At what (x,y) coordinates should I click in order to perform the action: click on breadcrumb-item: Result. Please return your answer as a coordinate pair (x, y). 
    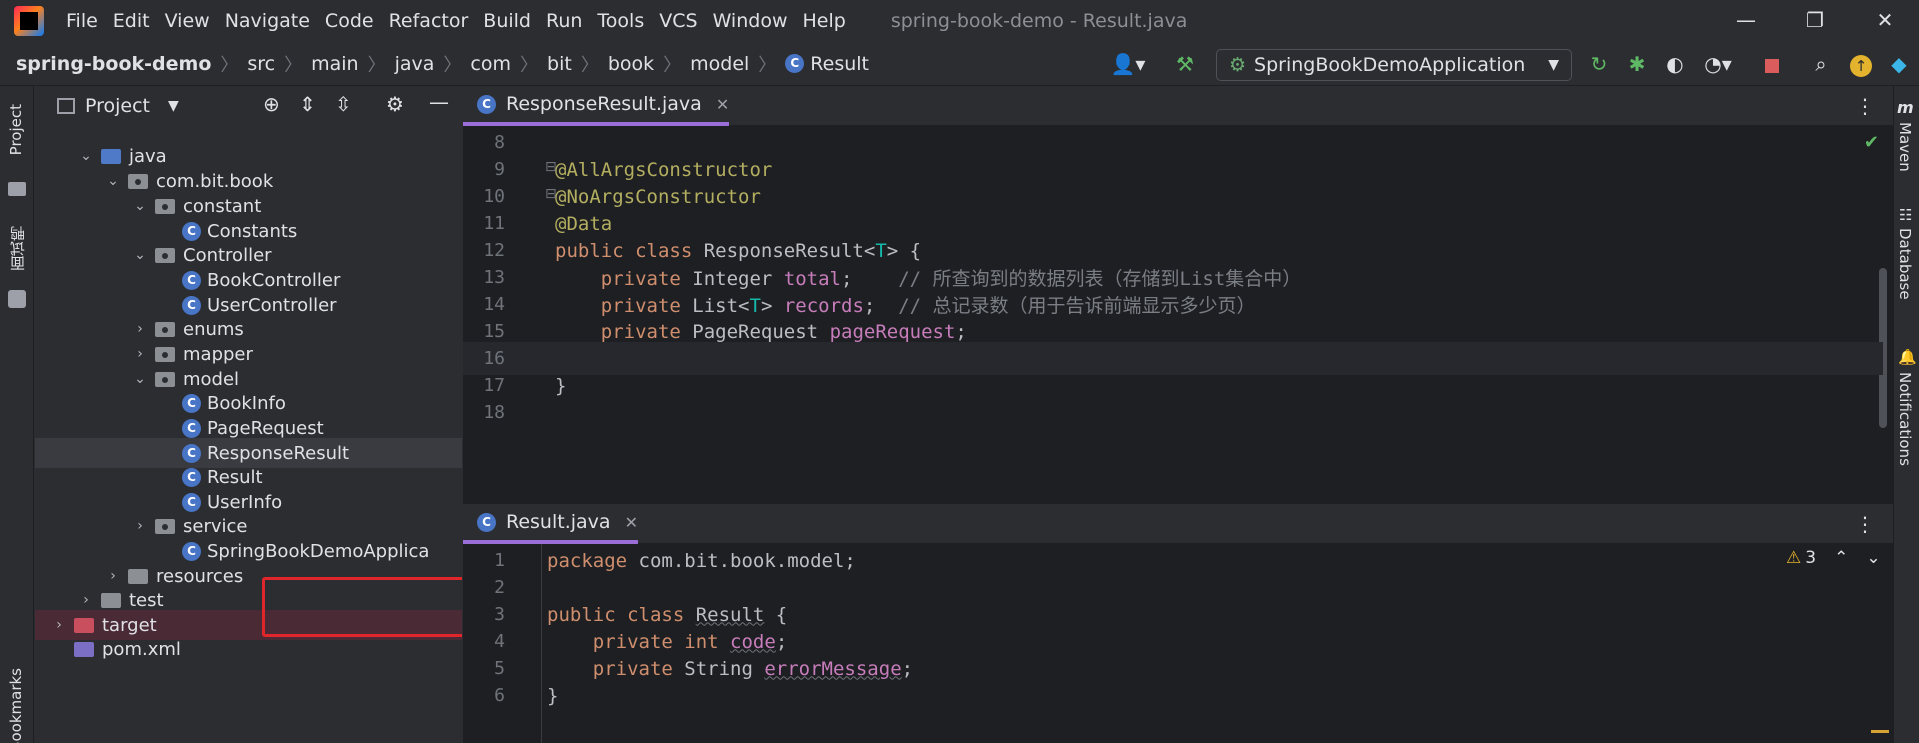
    Looking at the image, I should click on (839, 64).